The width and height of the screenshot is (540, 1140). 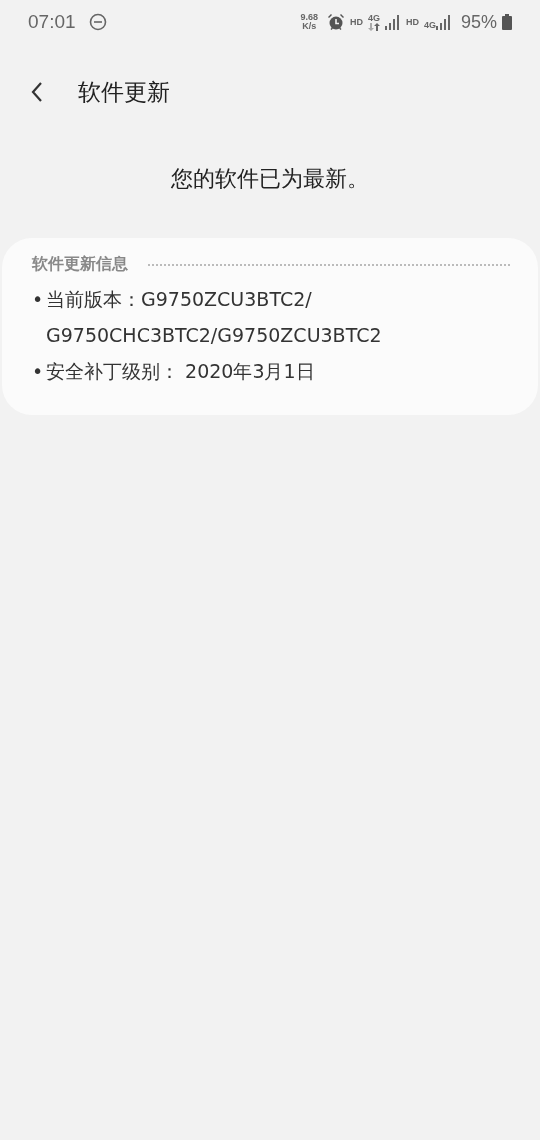 I want to click on info-text: G9750CHC3BTC2/G9750ZCU3BTC2, so click(x=214, y=335).